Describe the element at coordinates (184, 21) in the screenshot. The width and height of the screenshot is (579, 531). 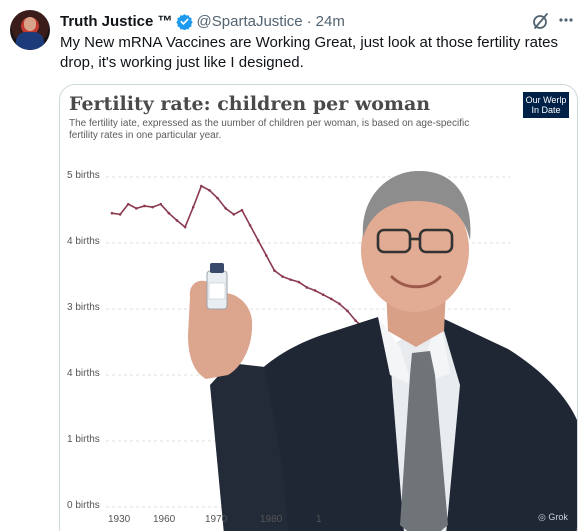
I see `verified-badge-icon` at that location.